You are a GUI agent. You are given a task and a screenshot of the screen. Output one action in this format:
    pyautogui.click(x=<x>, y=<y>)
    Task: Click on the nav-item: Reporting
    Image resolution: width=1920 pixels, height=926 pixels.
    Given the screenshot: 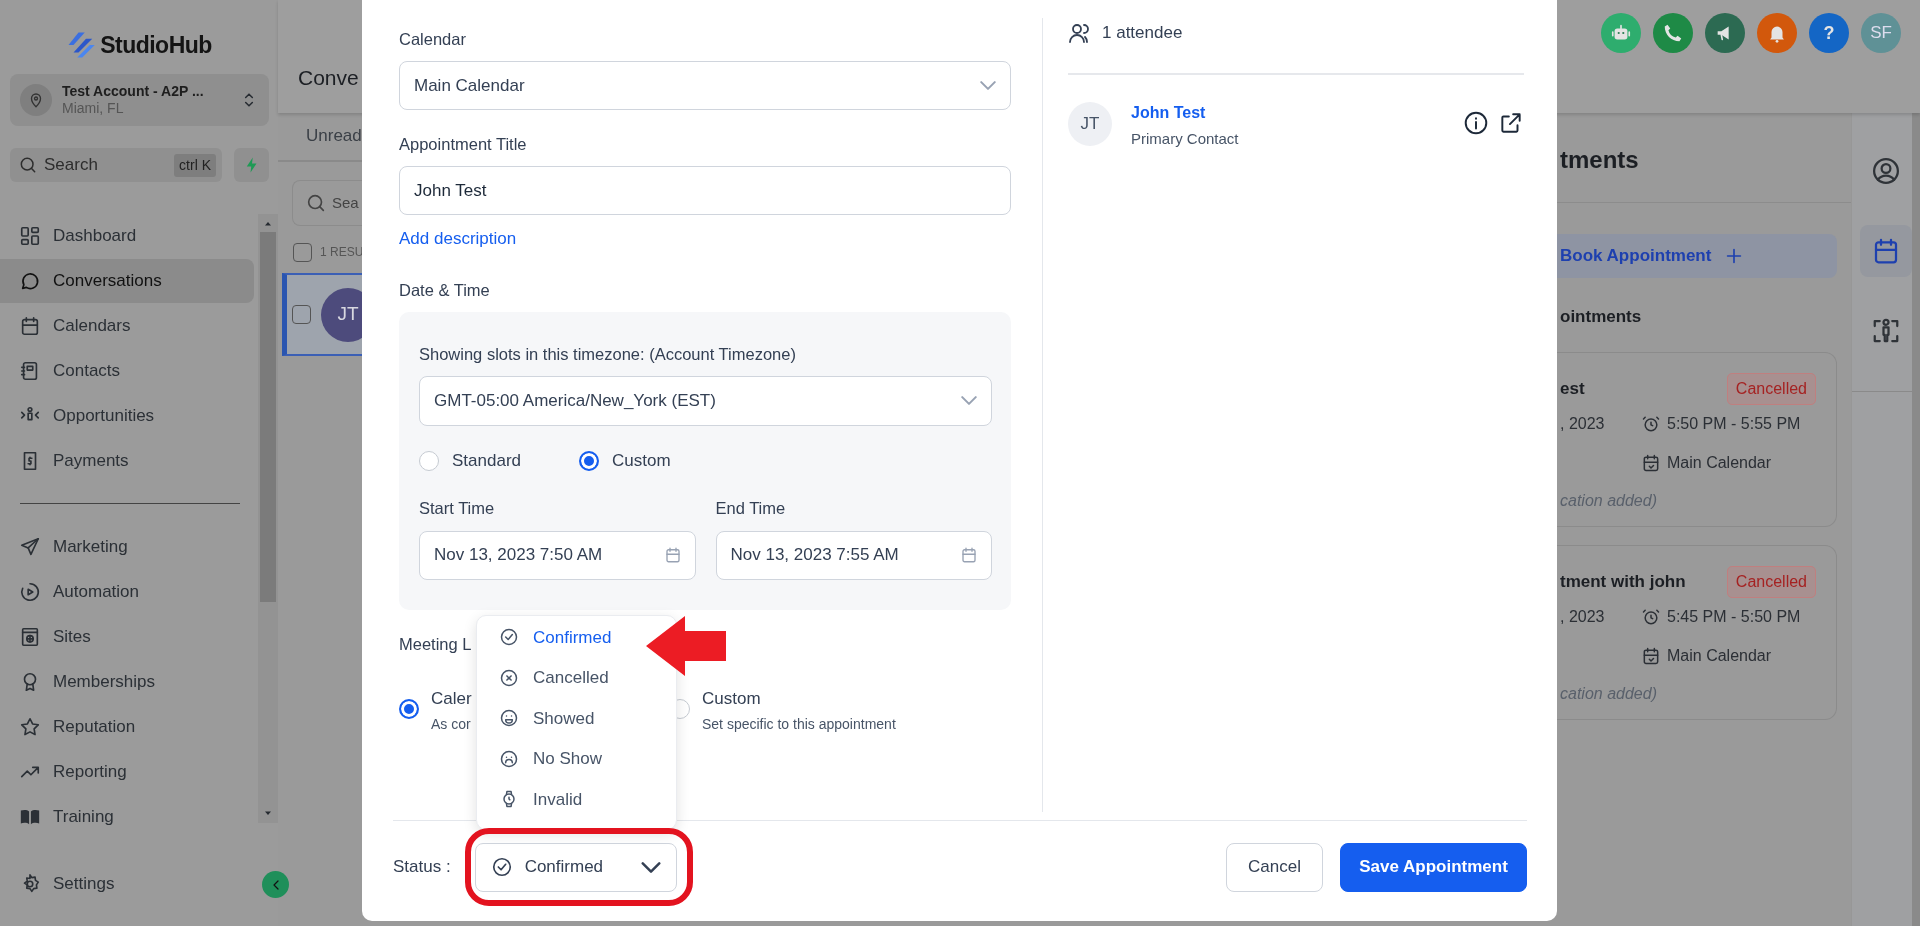 What is the action you would take?
    pyautogui.click(x=127, y=772)
    